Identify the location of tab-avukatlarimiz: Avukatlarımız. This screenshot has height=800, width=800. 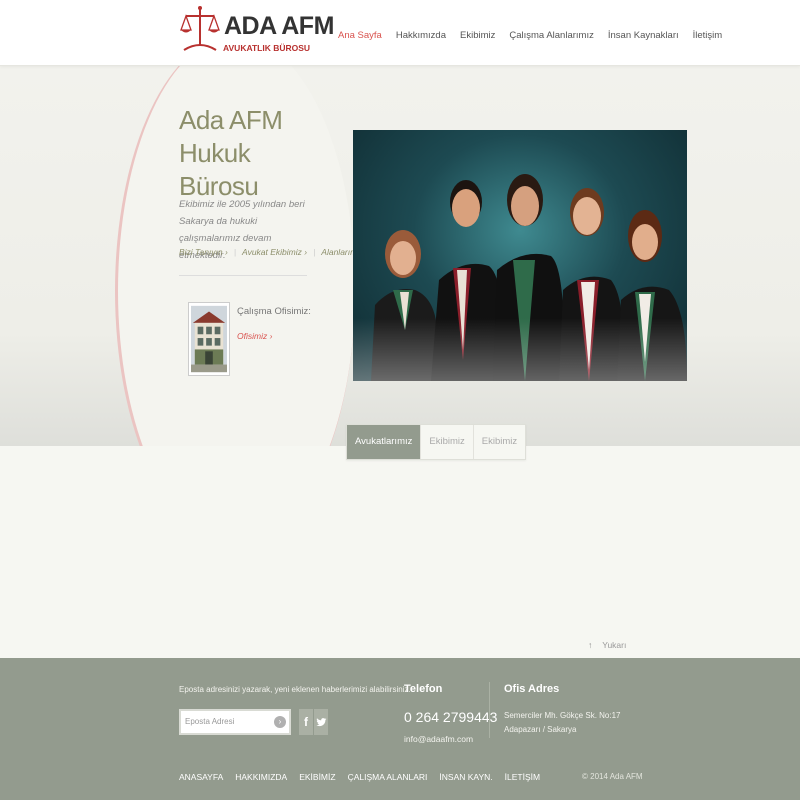
(384, 442).